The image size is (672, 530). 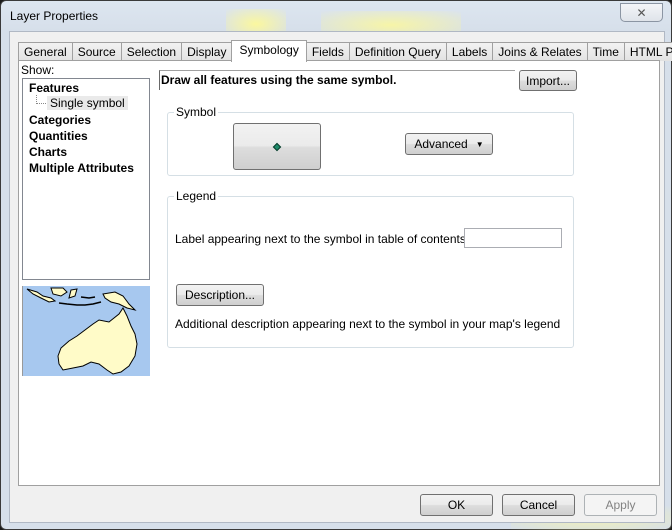 I want to click on renderer-description: Draw all features using the same symbol., so click(x=337, y=80).